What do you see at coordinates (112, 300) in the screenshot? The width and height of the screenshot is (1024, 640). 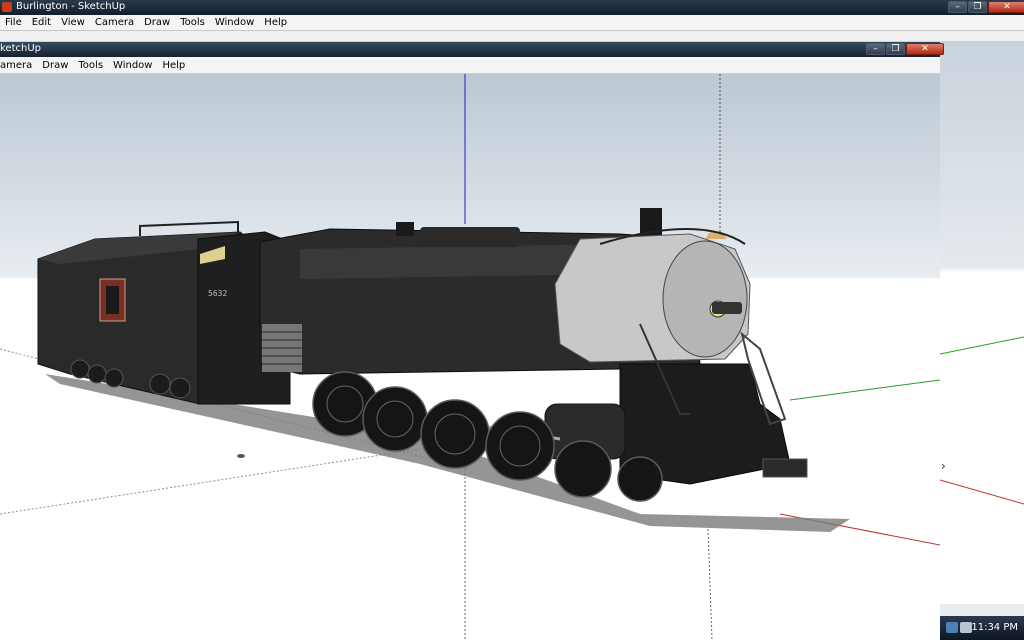 I see `tender-herald-inner` at bounding box center [112, 300].